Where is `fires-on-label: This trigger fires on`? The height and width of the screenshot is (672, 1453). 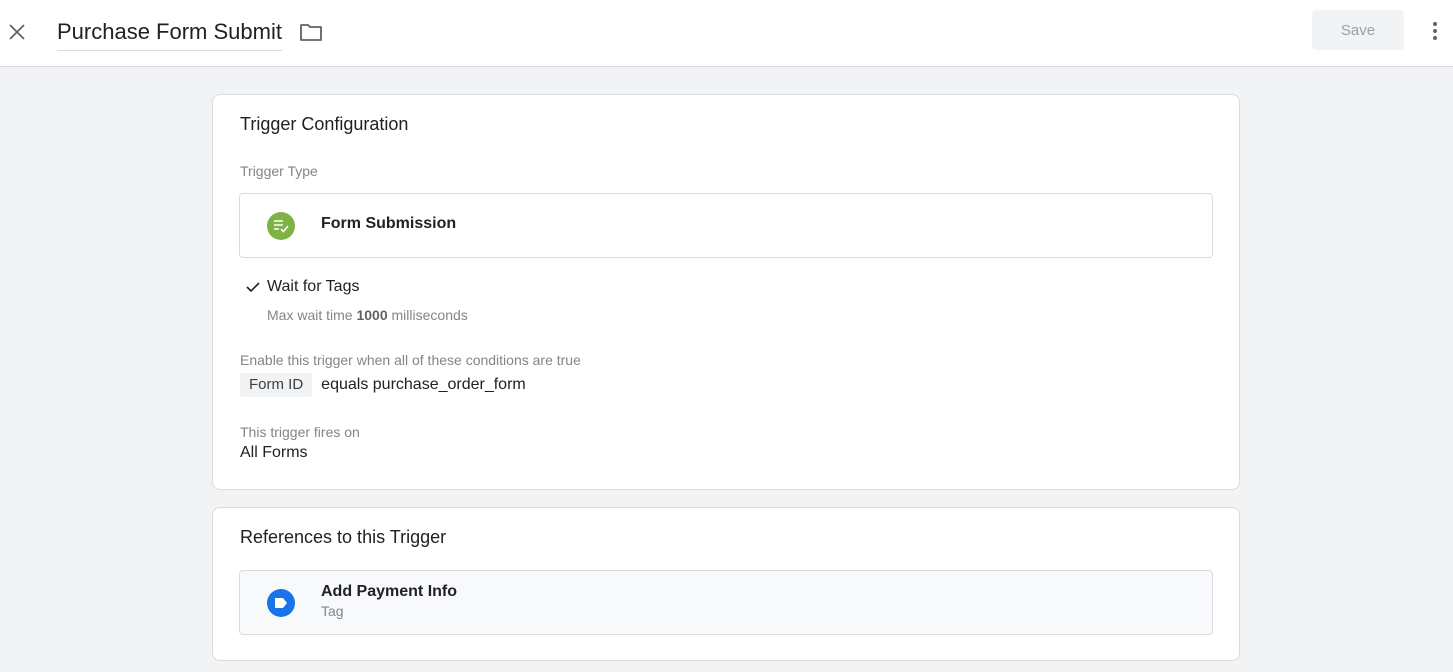 fires-on-label: This trigger fires on is located at coordinates (300, 432).